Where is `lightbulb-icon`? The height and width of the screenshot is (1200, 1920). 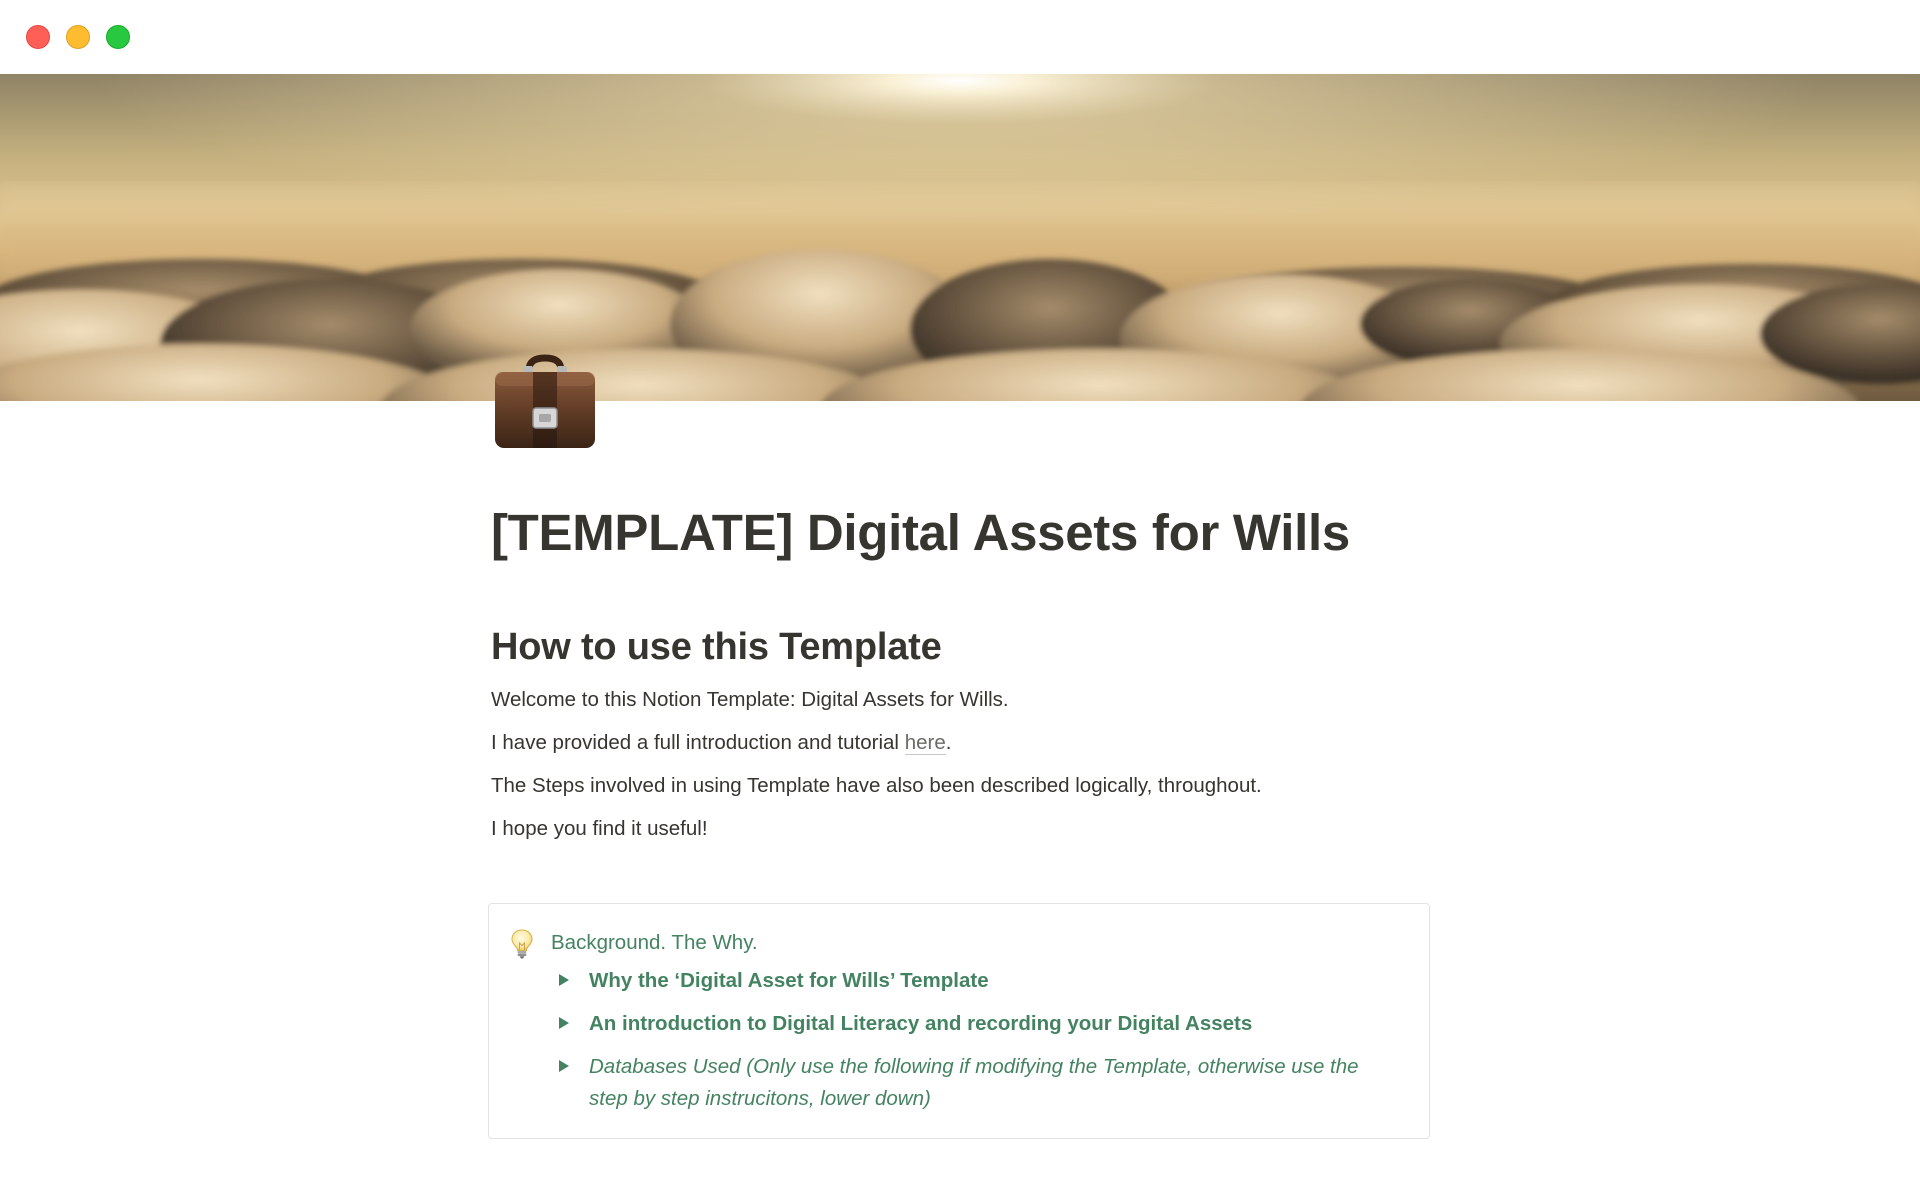
lightbulb-icon is located at coordinates (522, 944).